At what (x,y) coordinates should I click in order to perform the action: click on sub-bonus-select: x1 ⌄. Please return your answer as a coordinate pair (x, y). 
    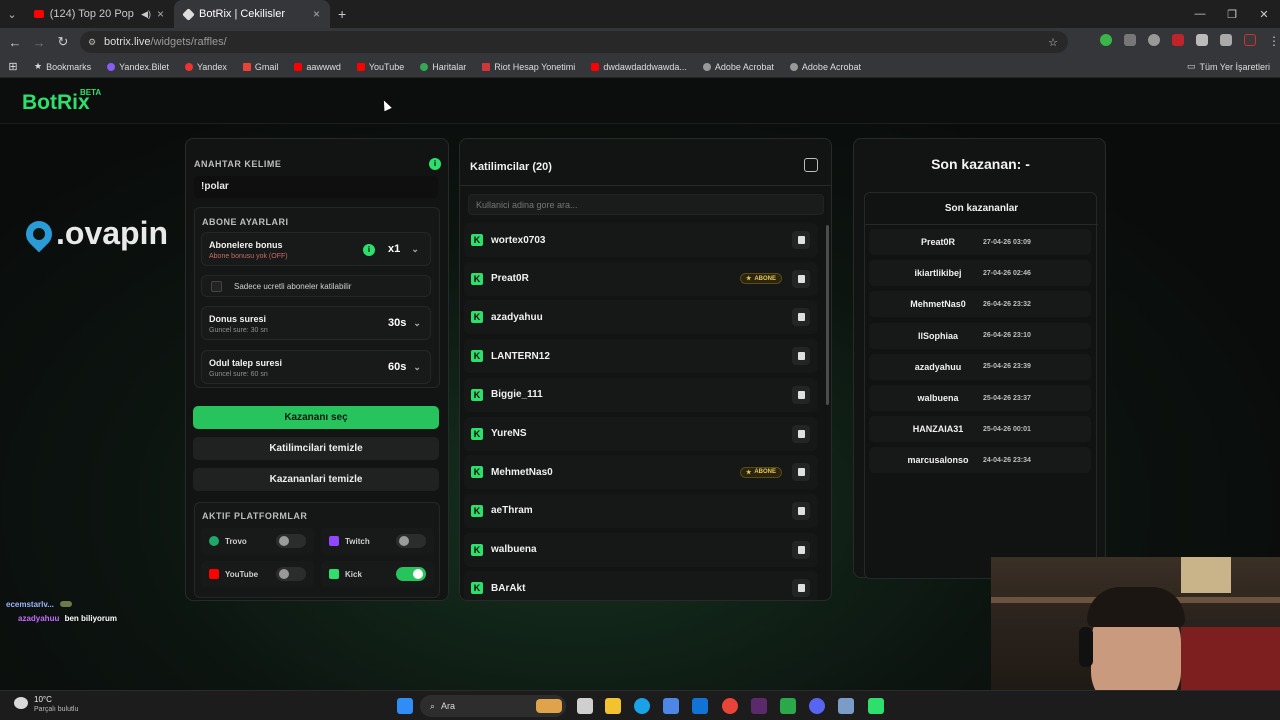
    Looking at the image, I should click on (403, 249).